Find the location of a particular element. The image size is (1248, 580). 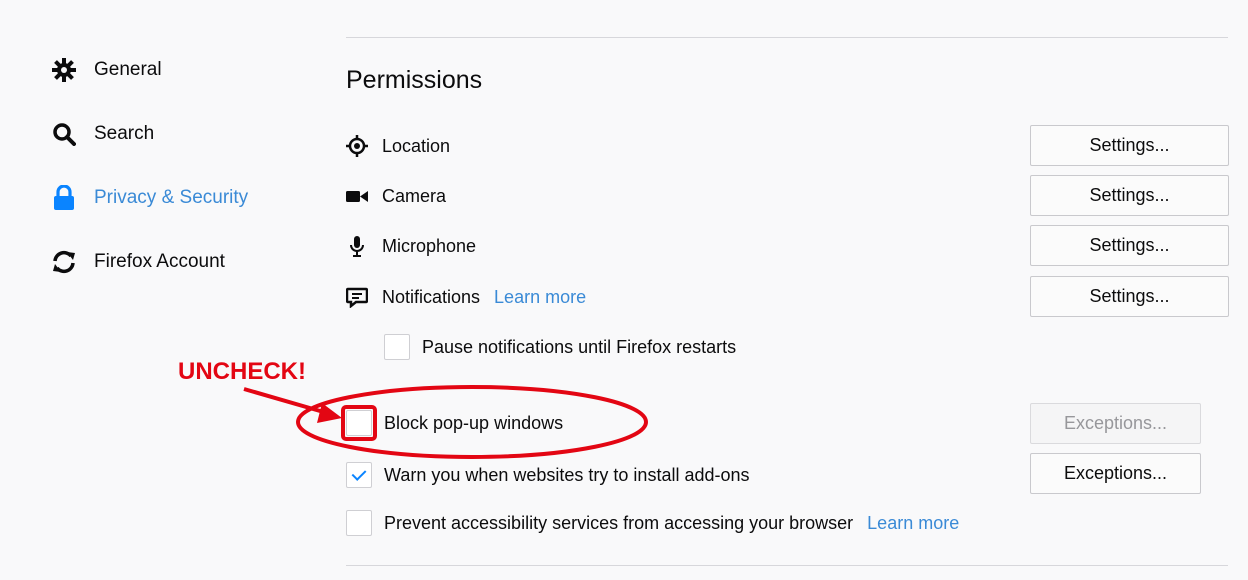

accessibility-learn-more-link: Learn more is located at coordinates (913, 523).